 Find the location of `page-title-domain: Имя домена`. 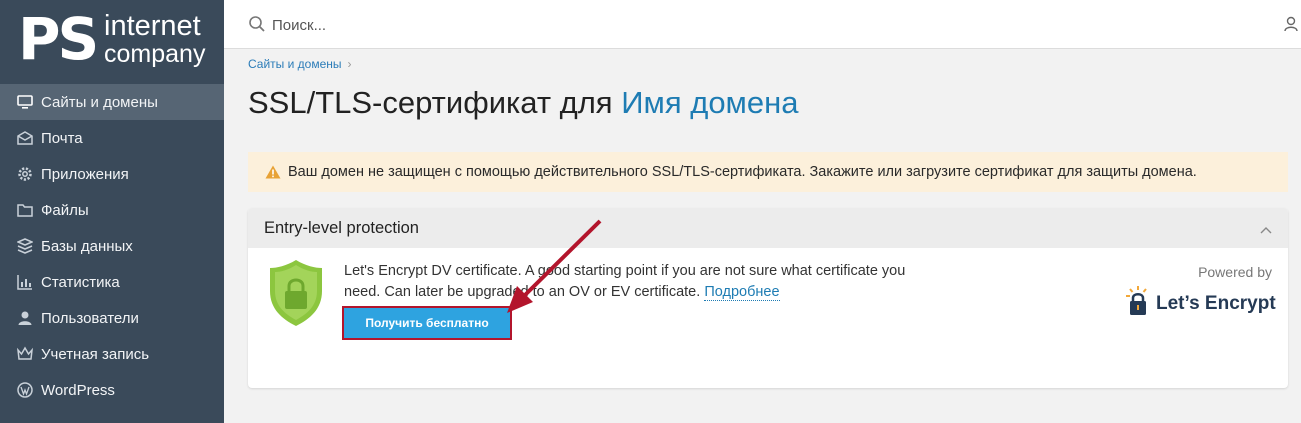

page-title-domain: Имя домена is located at coordinates (709, 102).